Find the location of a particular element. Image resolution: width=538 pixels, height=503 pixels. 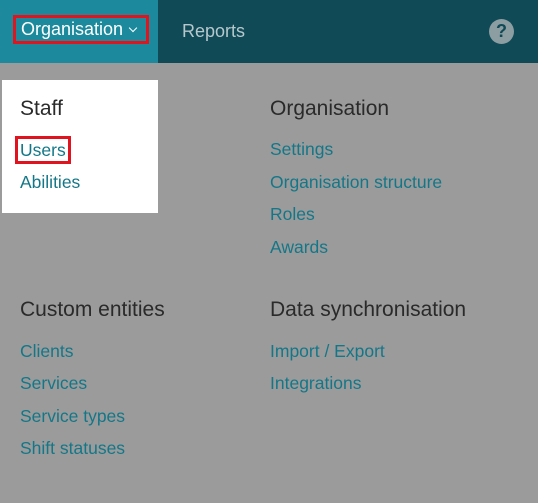

nav-organisation-highlight: Organisation is located at coordinates (81, 29).